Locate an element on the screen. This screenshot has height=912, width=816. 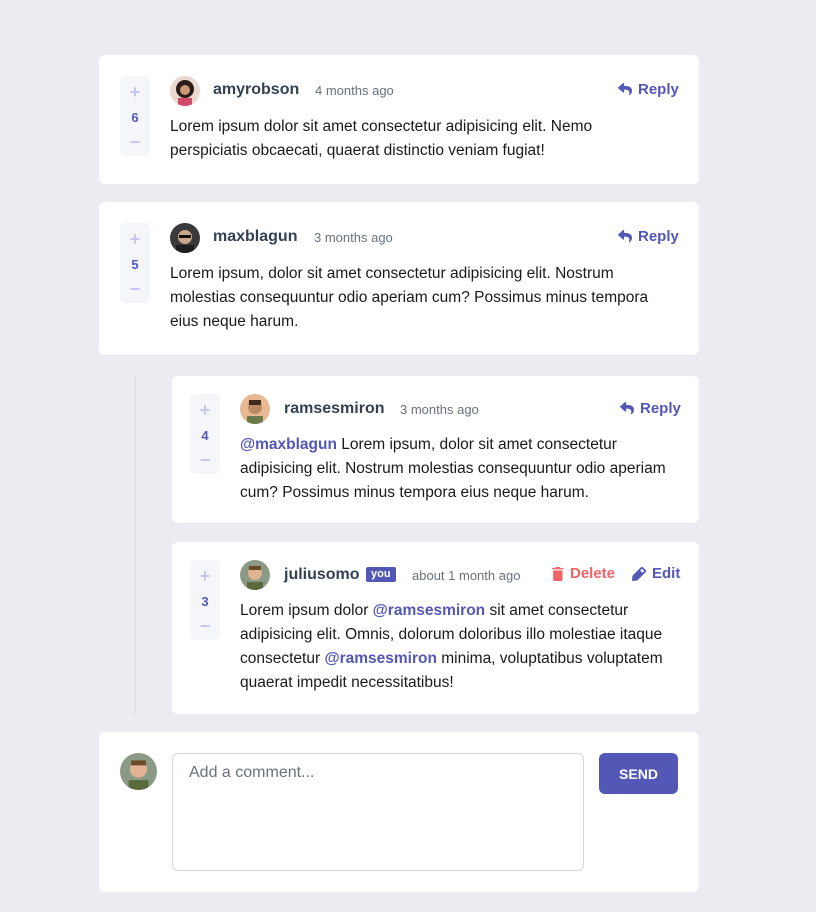
delete-button: Delete is located at coordinates (583, 573).